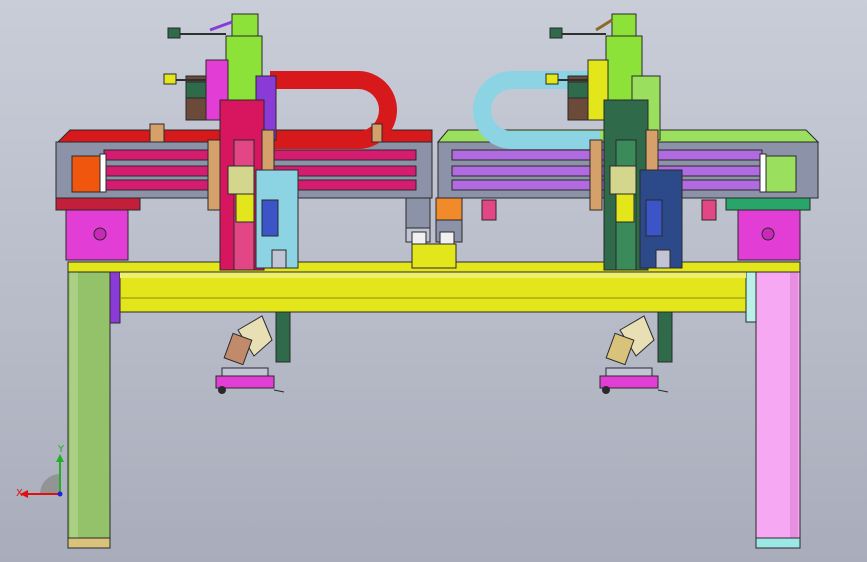 The image size is (867, 562). What do you see at coordinates (253, 352) in the screenshot?
I see `left-gripper-tool` at bounding box center [253, 352].